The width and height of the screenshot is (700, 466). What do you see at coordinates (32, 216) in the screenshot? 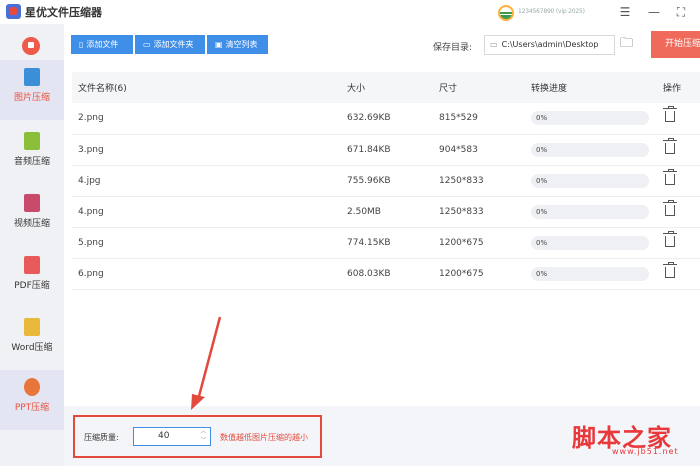
I see `sidebar-item-video-compress: 视频压缩` at bounding box center [32, 216].